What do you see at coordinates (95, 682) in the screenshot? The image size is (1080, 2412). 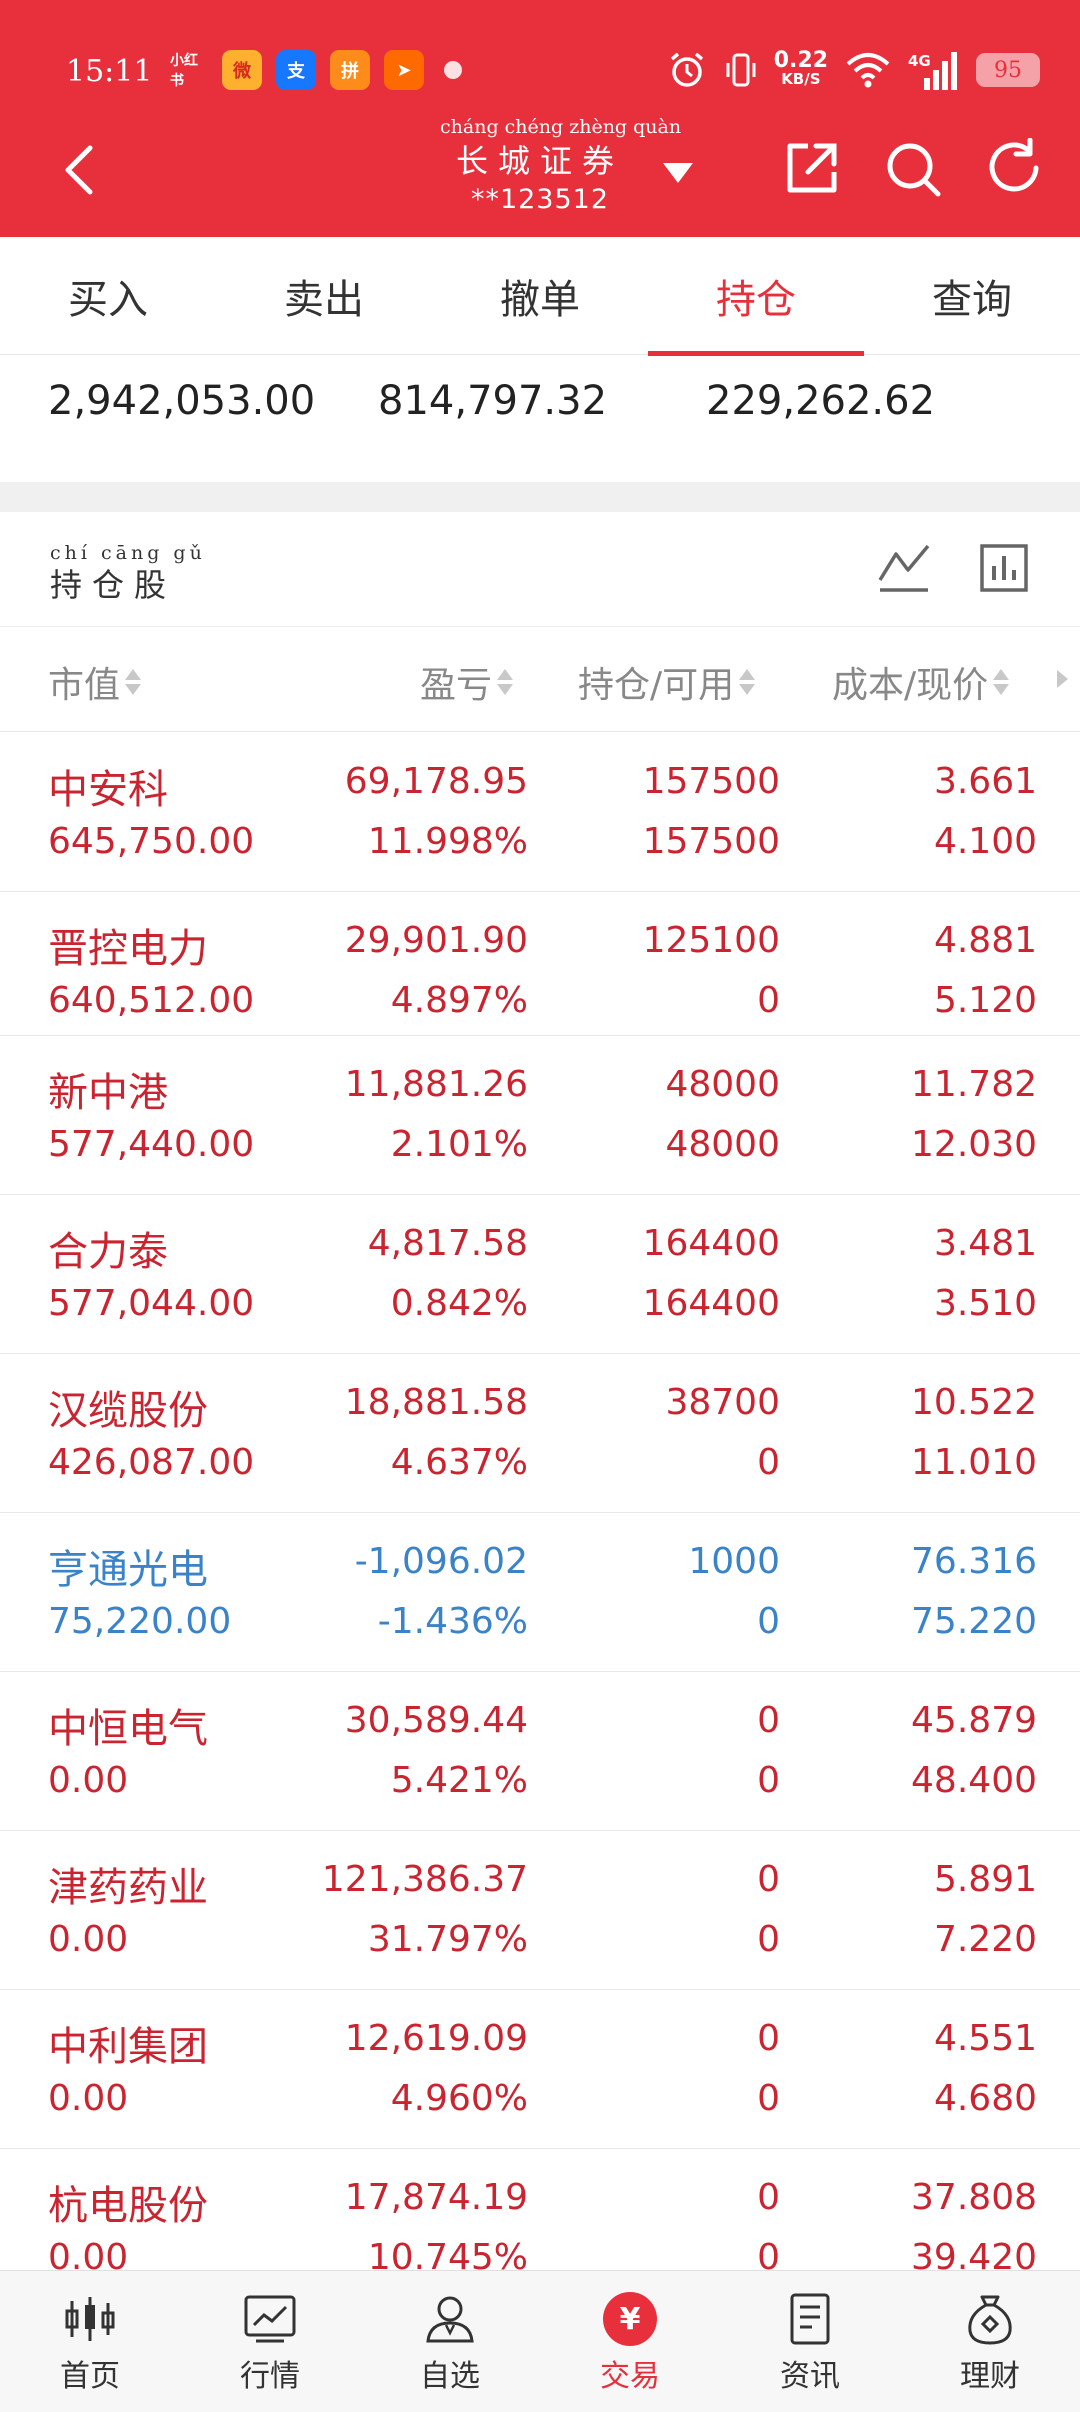 I see `sort-market-value: 市值` at bounding box center [95, 682].